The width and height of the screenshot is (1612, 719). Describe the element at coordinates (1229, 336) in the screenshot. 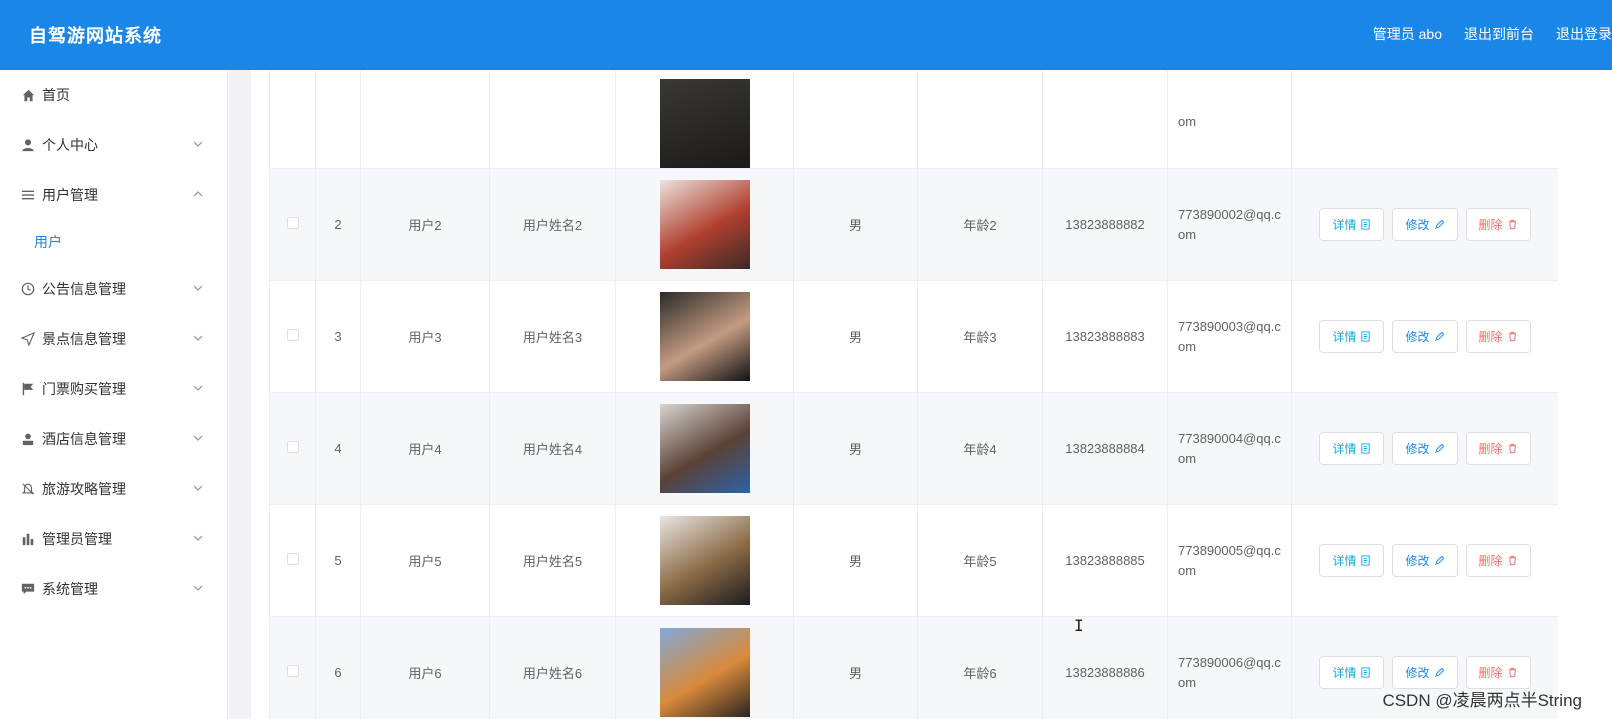

I see `email-cell: 773890003@qq.com` at that location.